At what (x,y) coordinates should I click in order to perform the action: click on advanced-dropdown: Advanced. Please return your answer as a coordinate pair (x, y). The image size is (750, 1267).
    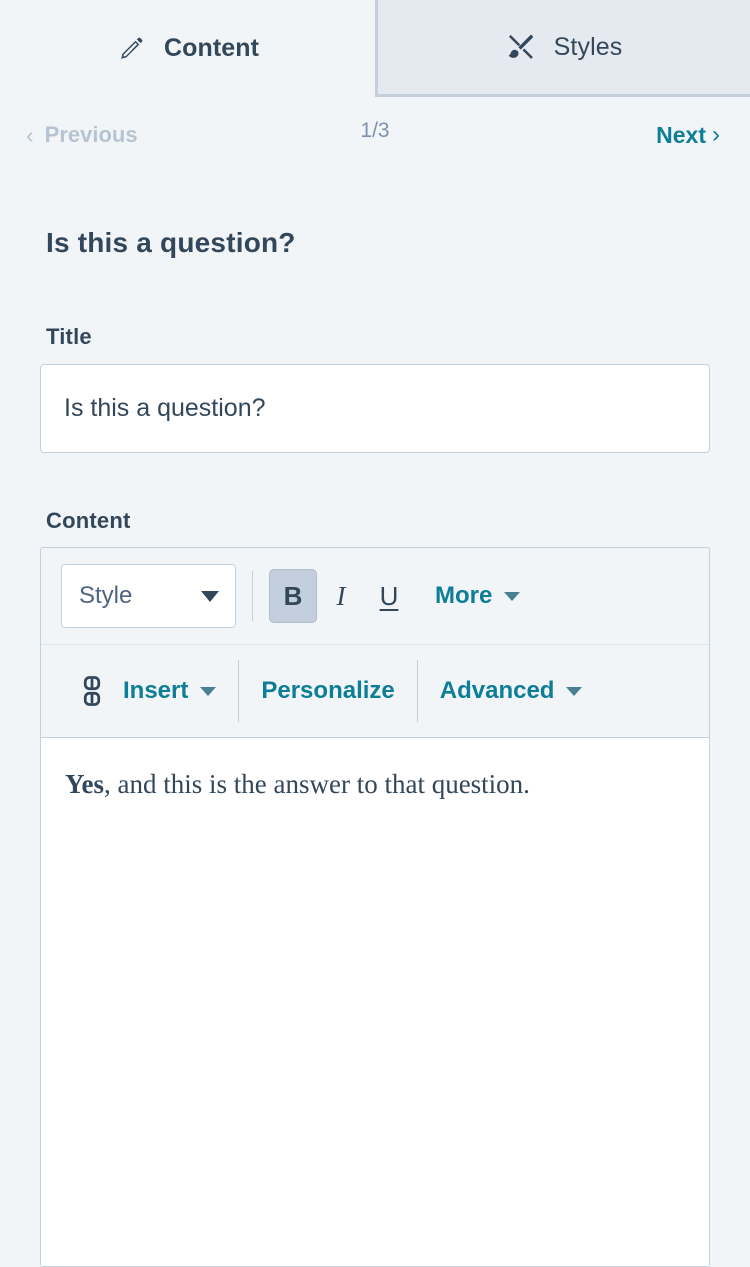
    Looking at the image, I should click on (511, 691).